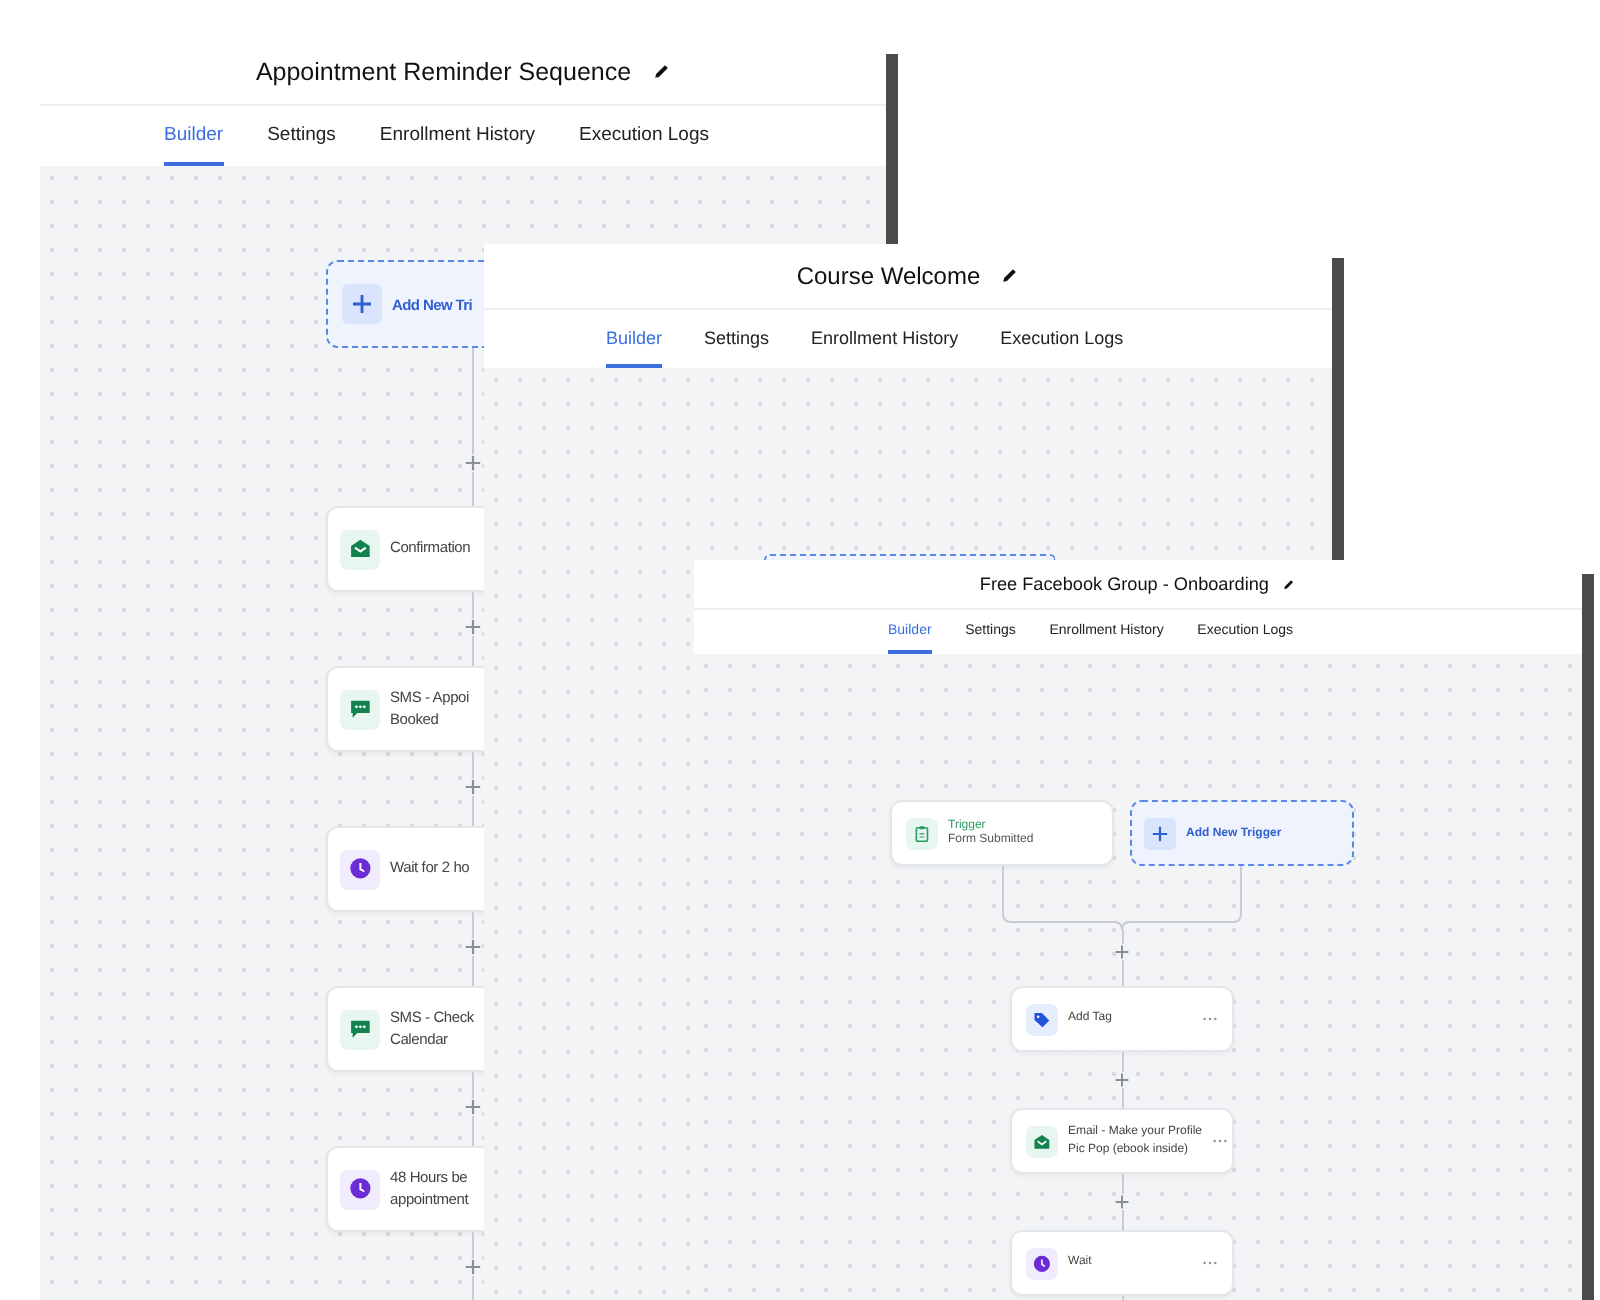 The height and width of the screenshot is (1300, 1600). What do you see at coordinates (922, 833) in the screenshot?
I see `clipboard-icon` at bounding box center [922, 833].